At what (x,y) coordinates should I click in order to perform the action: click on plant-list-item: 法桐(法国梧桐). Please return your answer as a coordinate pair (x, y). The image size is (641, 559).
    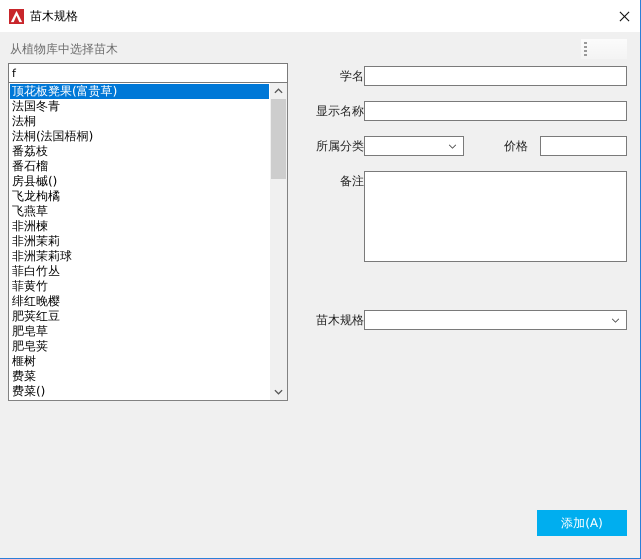
    Looking at the image, I should click on (139, 136).